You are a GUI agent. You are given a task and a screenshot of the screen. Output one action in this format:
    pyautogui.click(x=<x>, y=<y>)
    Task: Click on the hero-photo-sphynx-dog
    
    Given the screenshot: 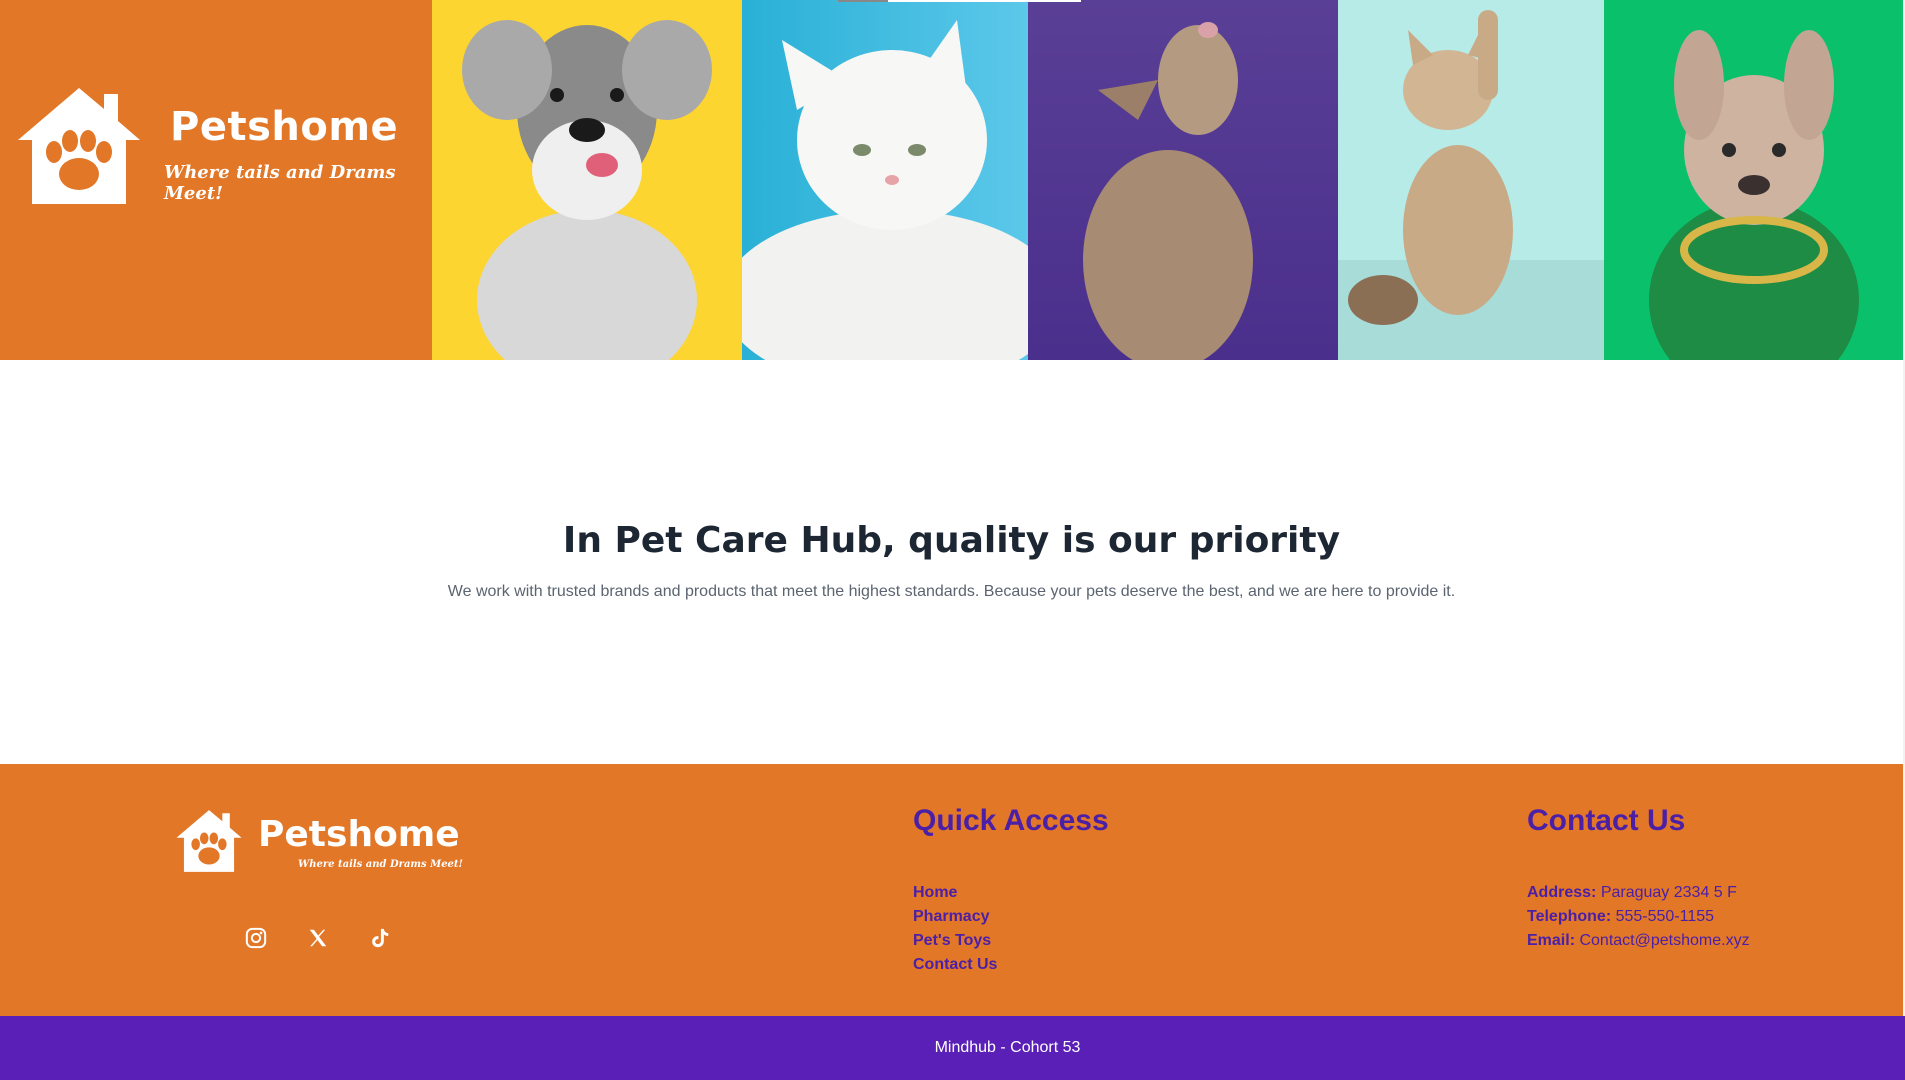 What is the action you would take?
    pyautogui.click(x=1183, y=180)
    